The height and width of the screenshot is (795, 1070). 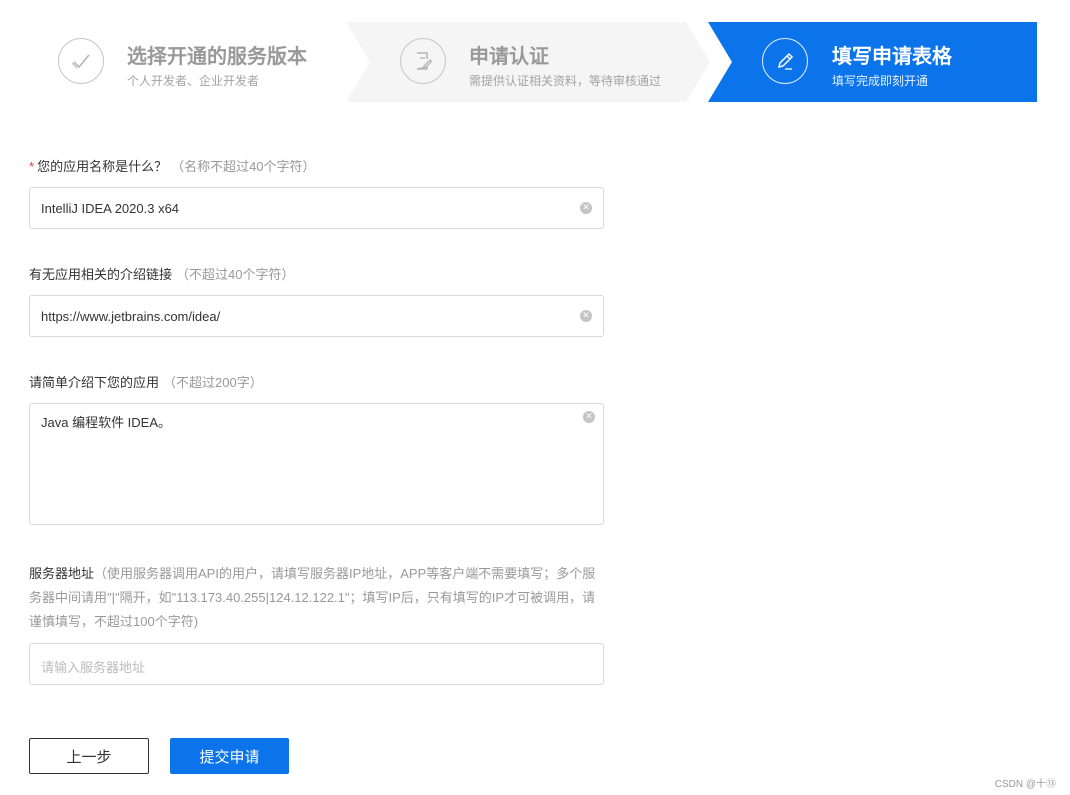 I want to click on intro-link-hint: （不超过40个字符）, so click(x=235, y=274).